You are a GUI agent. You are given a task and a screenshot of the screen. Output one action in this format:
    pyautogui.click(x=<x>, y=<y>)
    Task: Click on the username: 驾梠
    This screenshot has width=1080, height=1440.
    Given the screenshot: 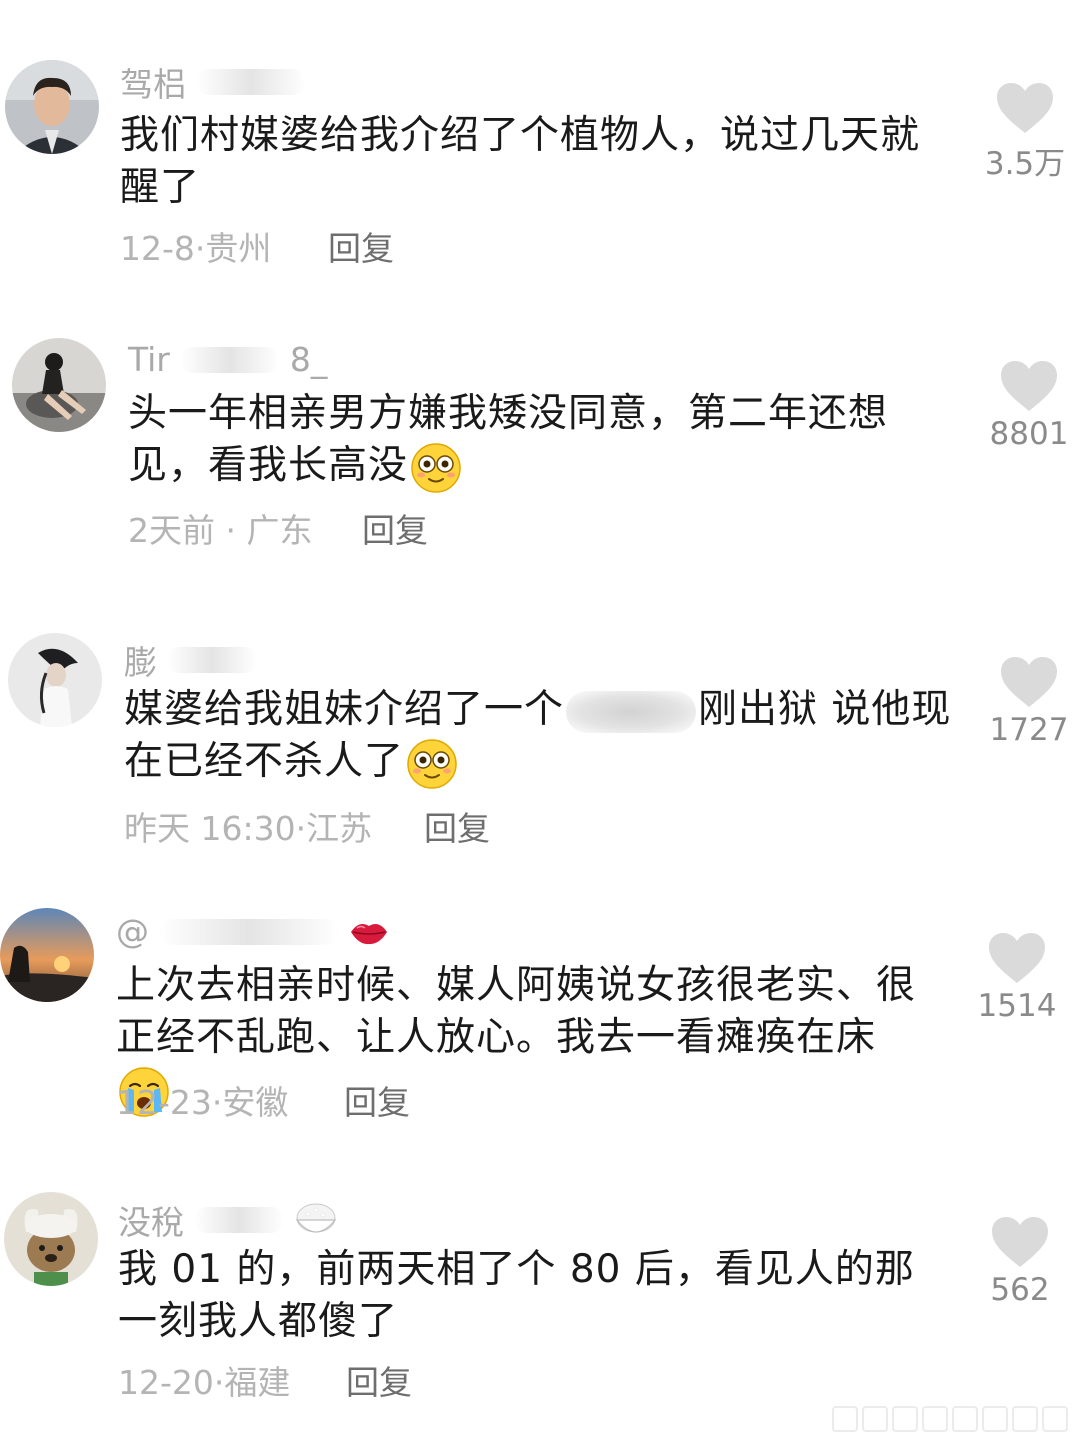 What is the action you would take?
    pyautogui.click(x=213, y=82)
    